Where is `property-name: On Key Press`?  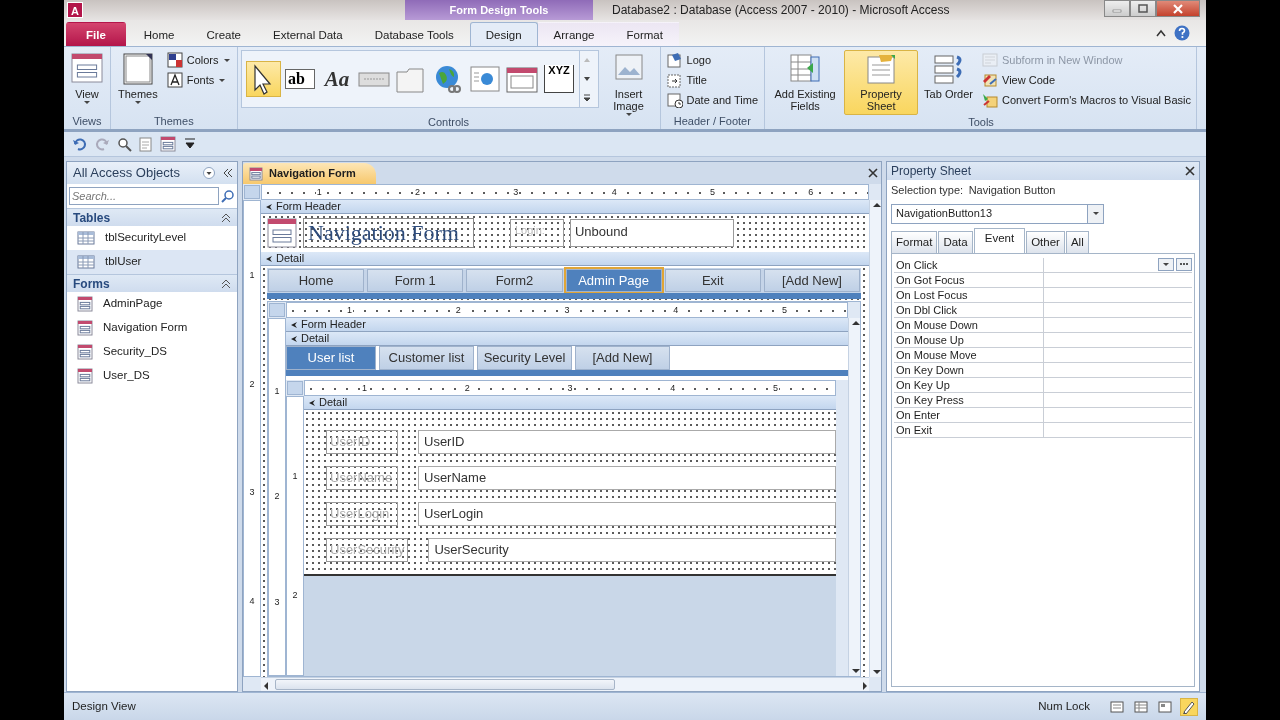 property-name: On Key Press is located at coordinates (969, 399).